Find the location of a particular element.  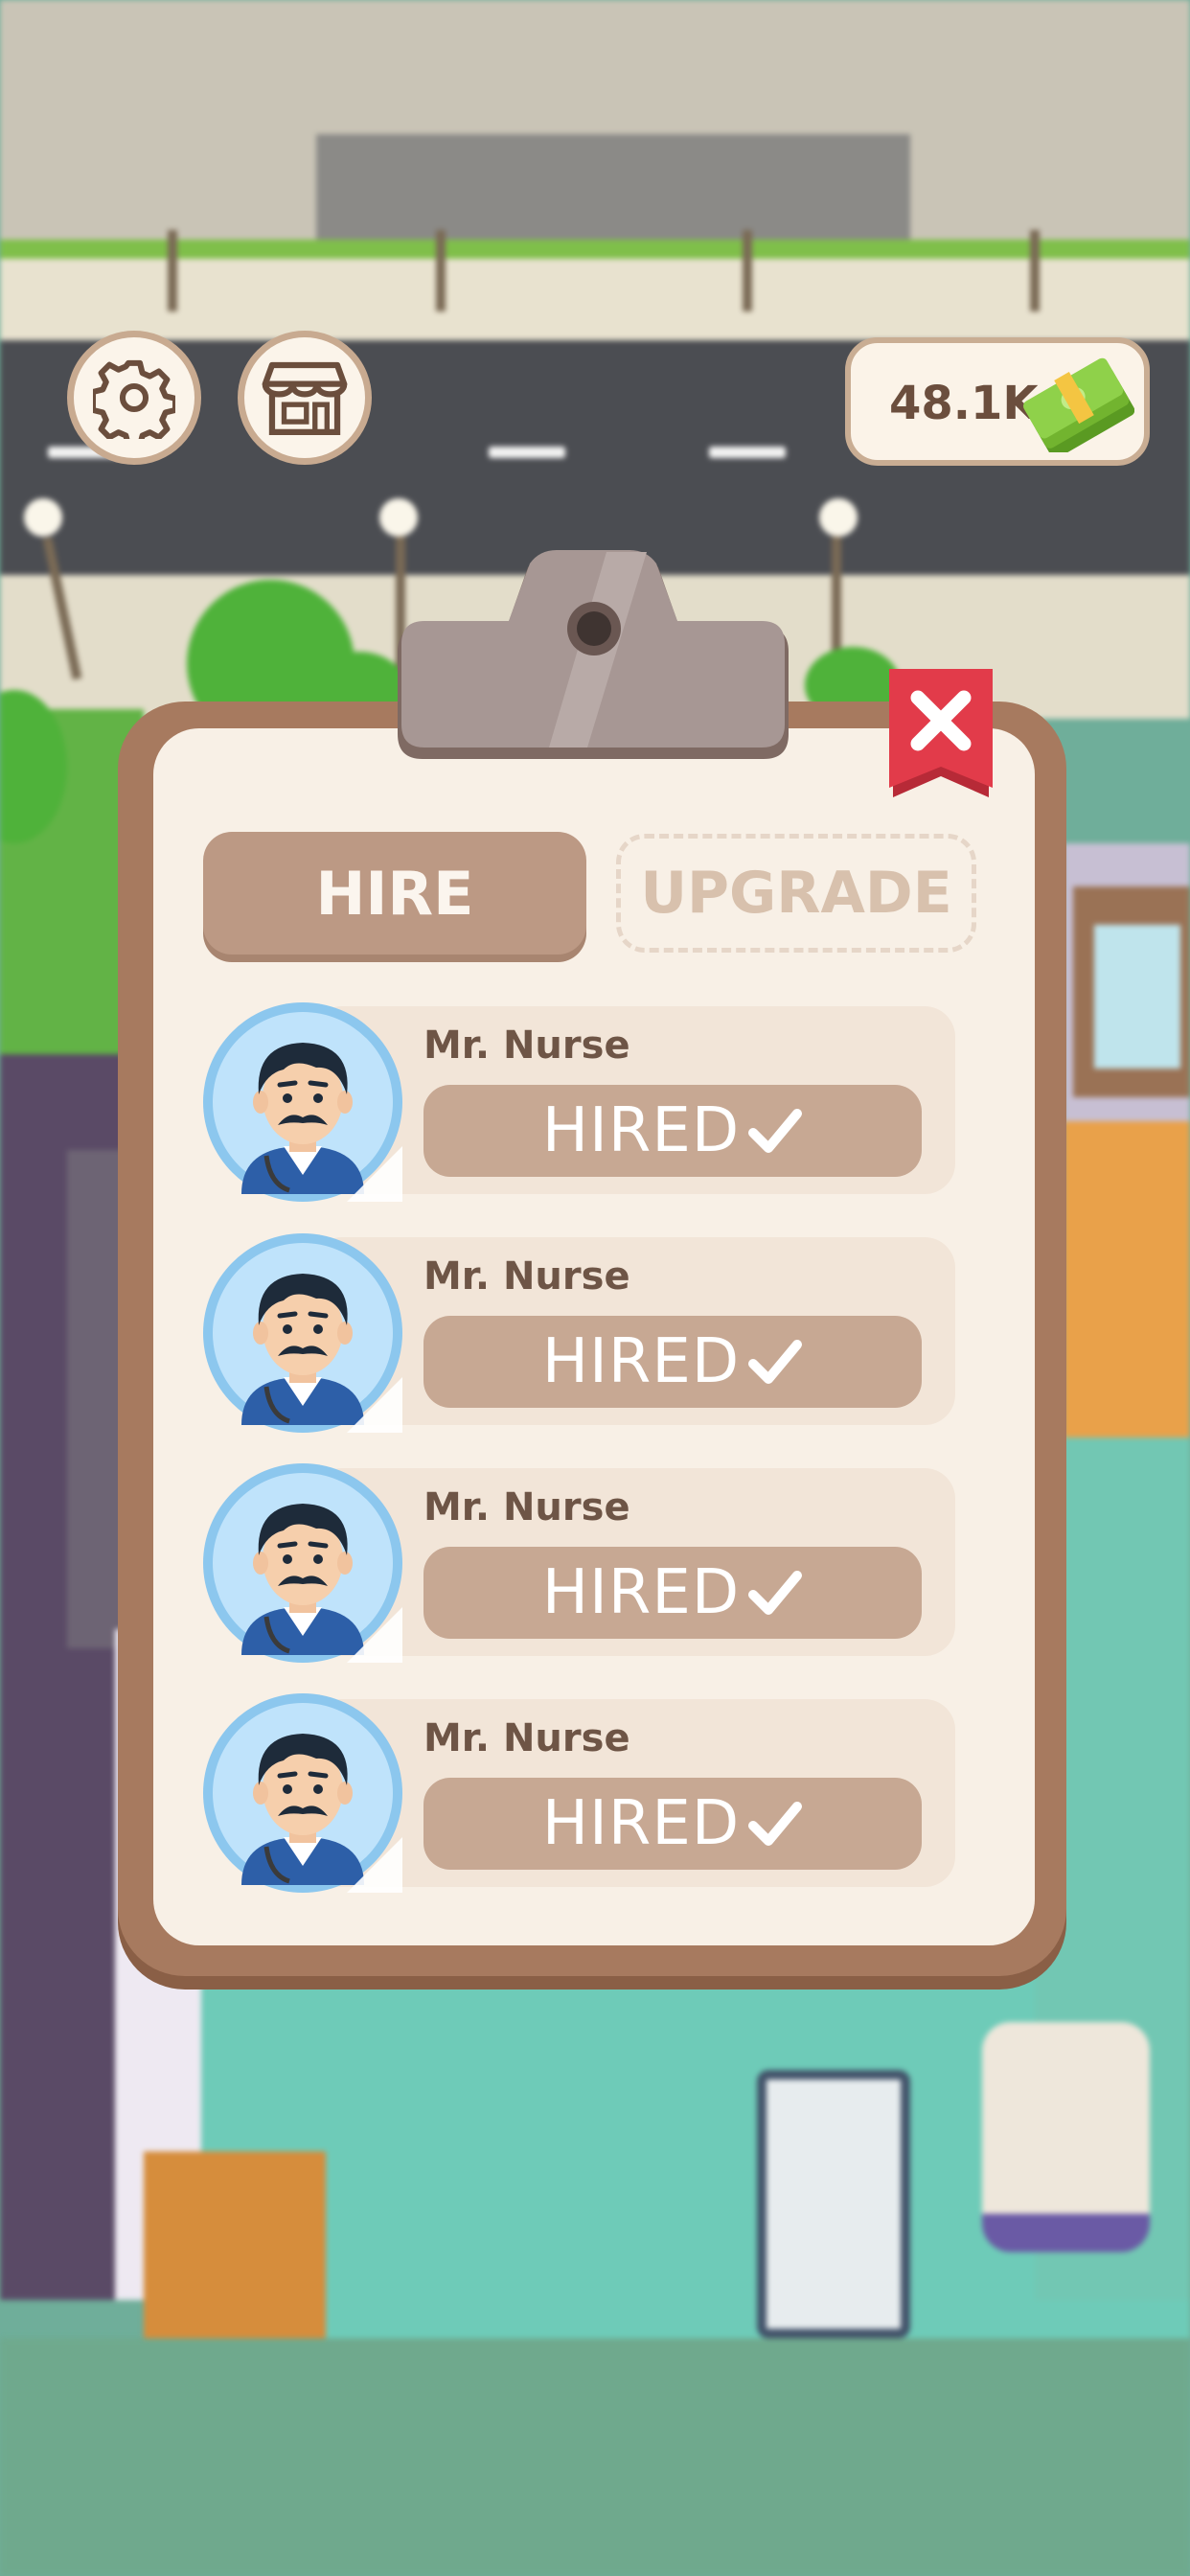

shelf is located at coordinates (235, 2247).